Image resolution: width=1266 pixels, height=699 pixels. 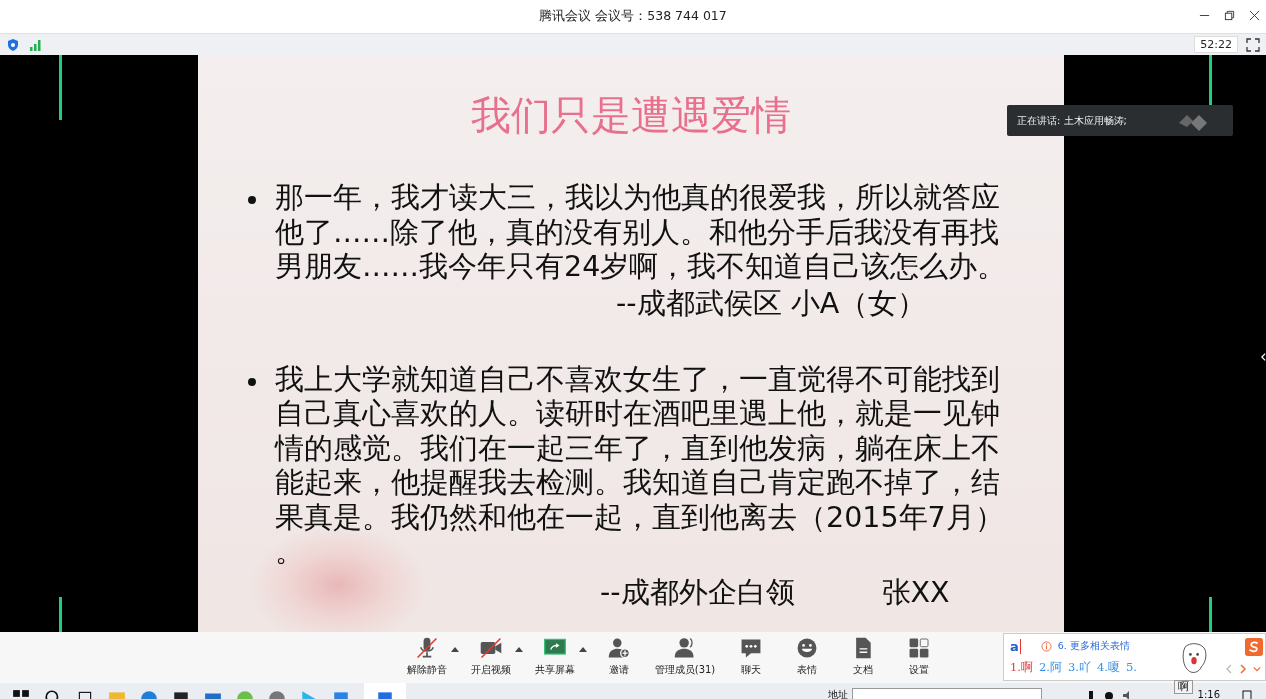 What do you see at coordinates (807, 654) in the screenshot?
I see `toolbar-button: 表情` at bounding box center [807, 654].